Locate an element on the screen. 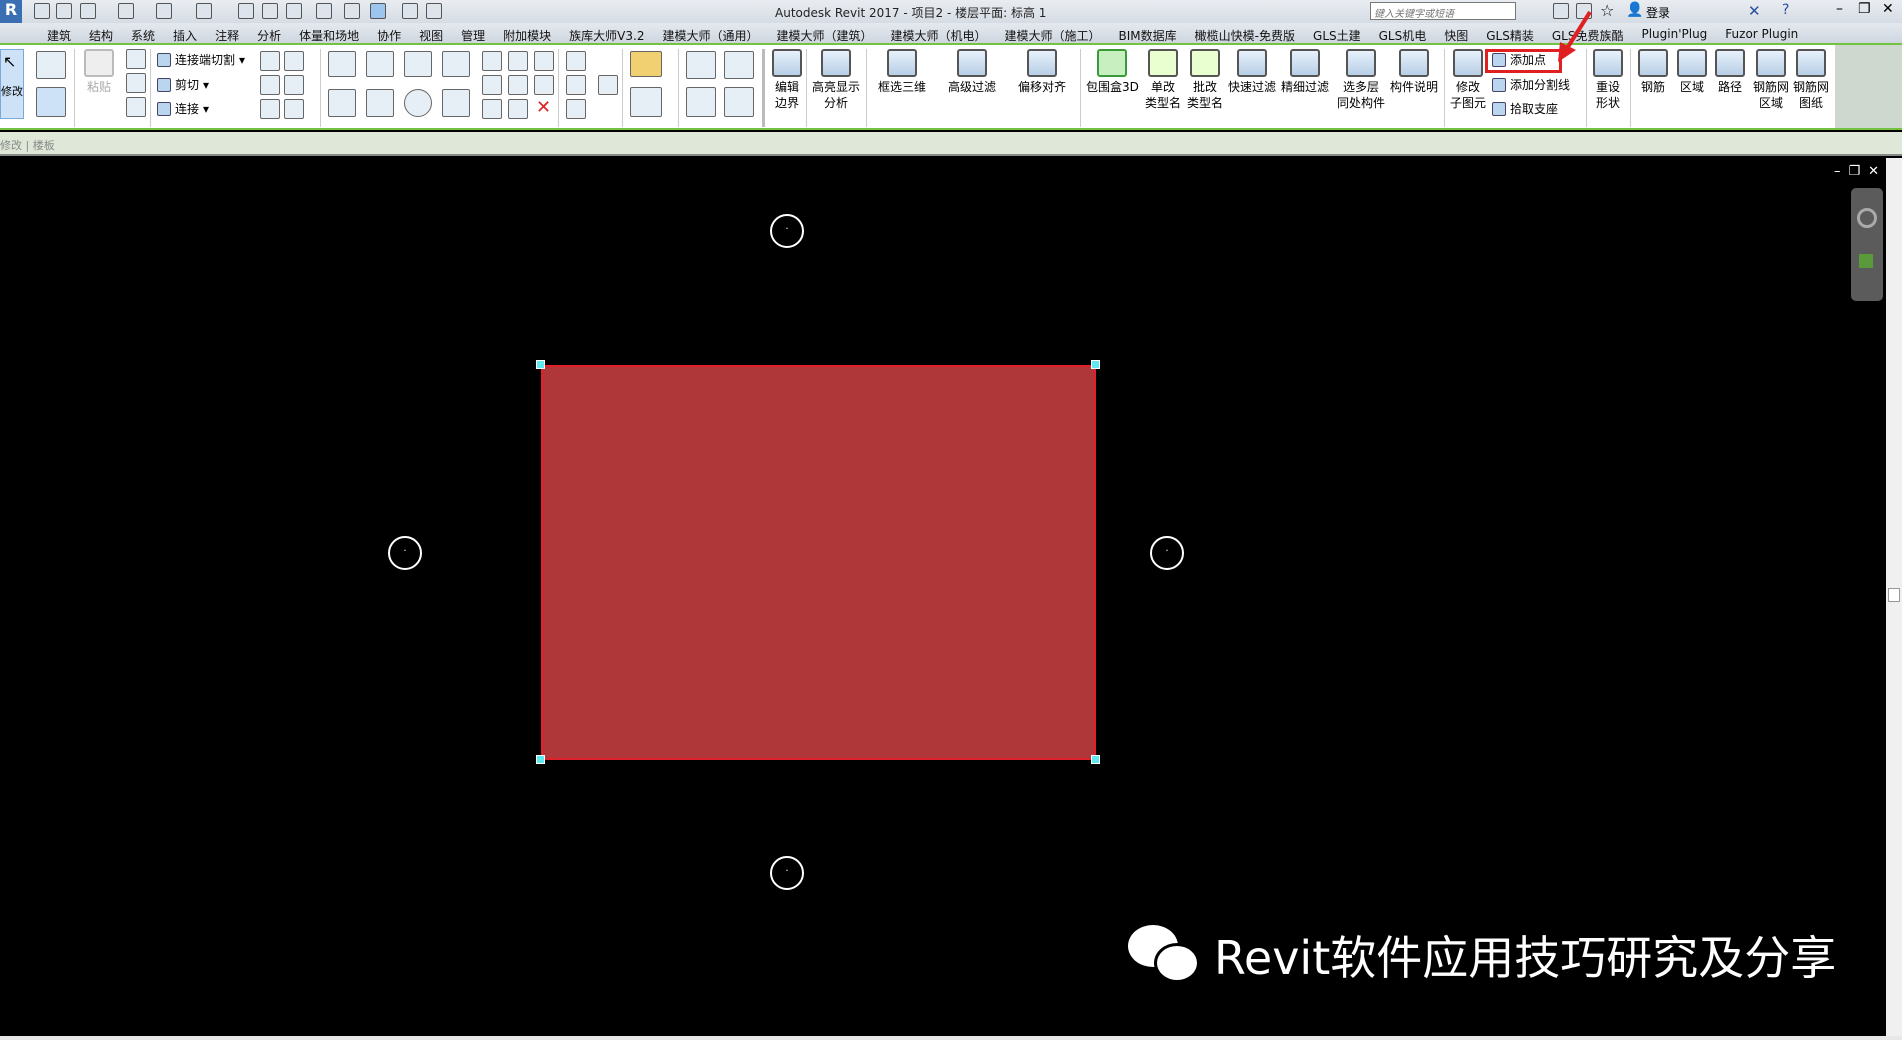  measure-icon is located at coordinates (204, 11).